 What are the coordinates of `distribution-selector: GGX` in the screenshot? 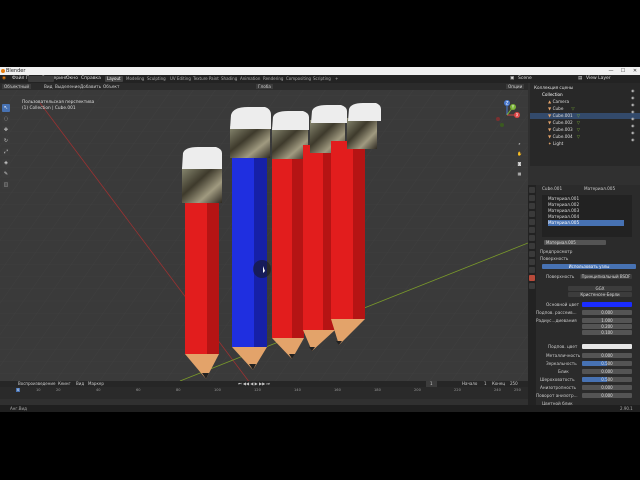 It's located at (600, 288).